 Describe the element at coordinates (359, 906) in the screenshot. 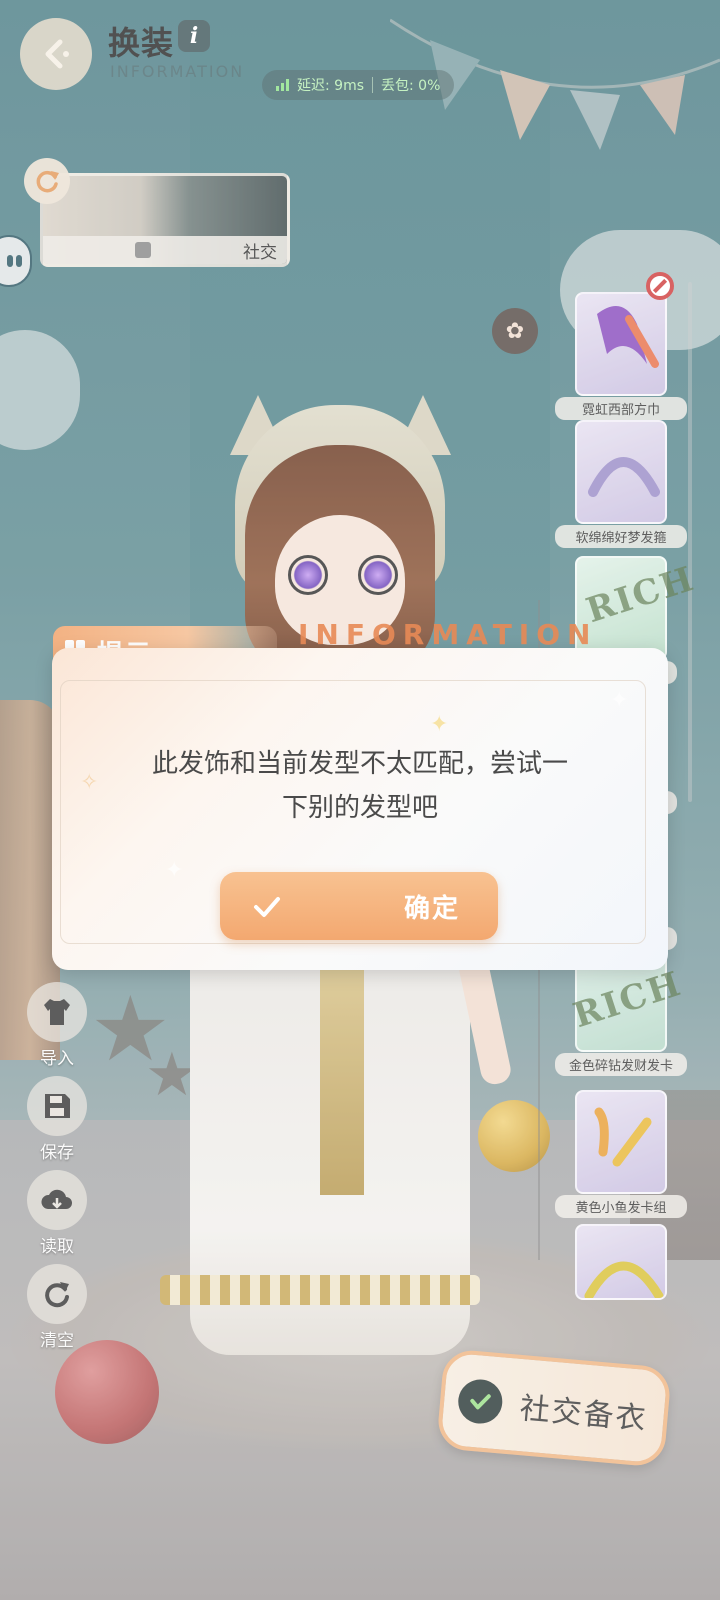

I see `confirm-button: 确定` at that location.